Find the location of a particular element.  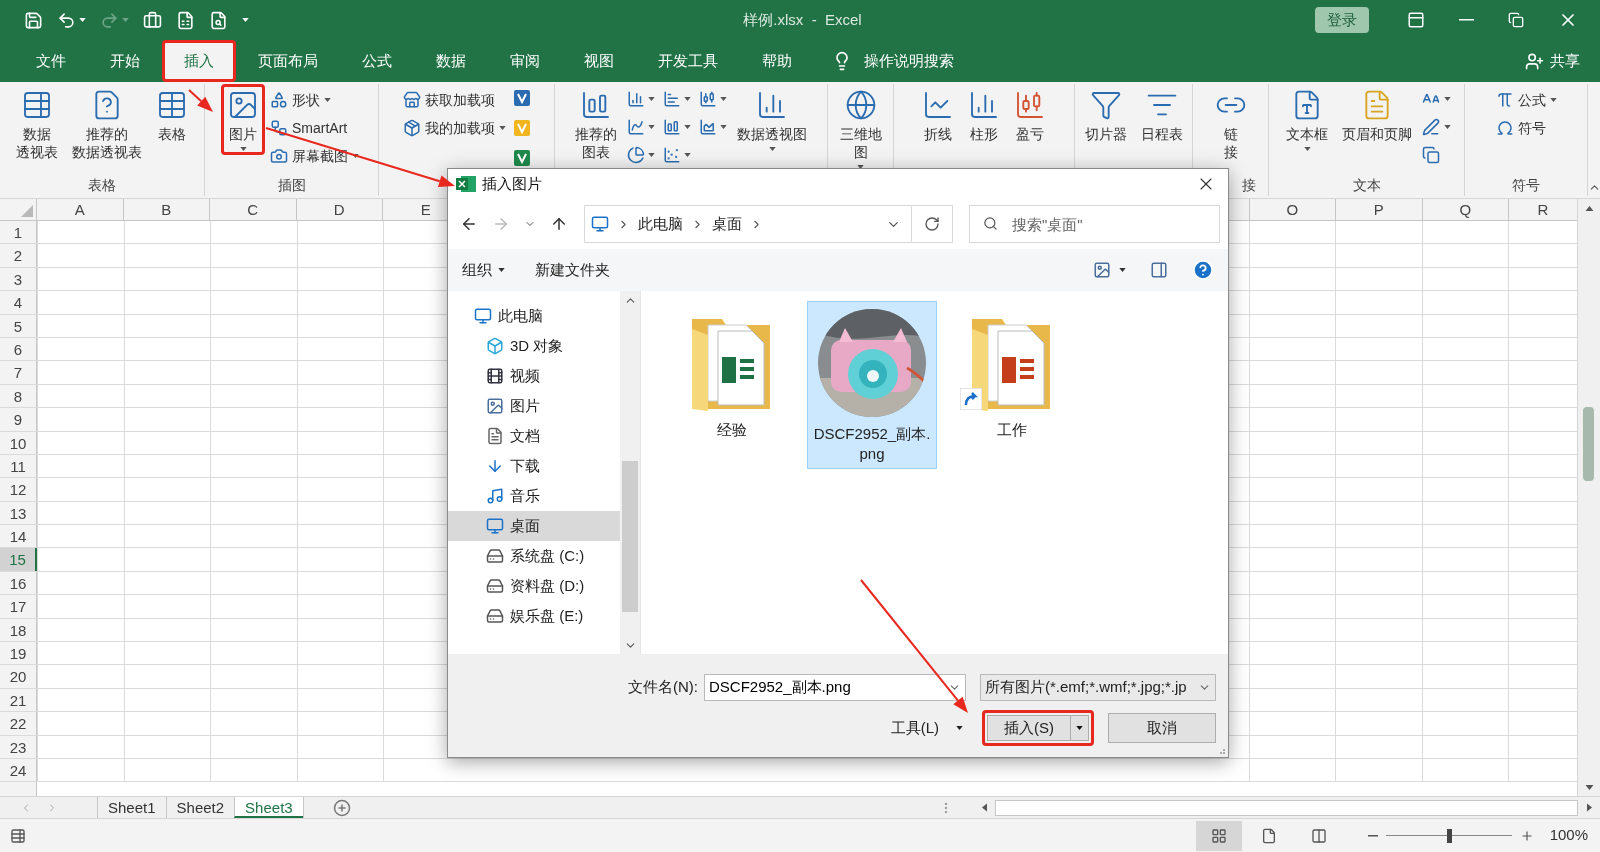

group-label: 插图 is located at coordinates (291, 185).